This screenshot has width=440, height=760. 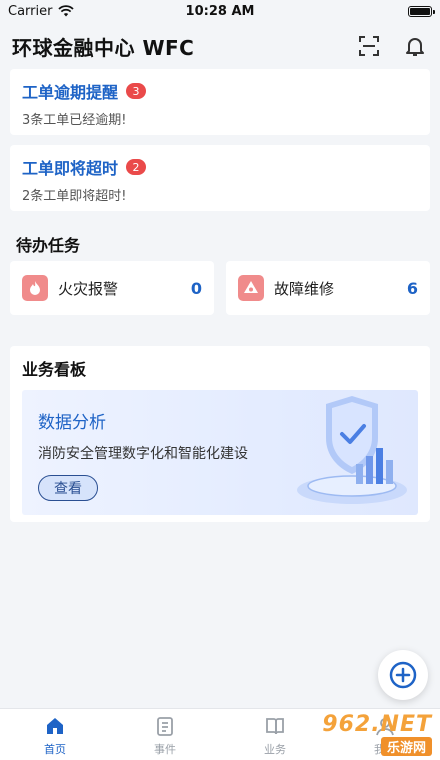 I want to click on tab-home: 首页, so click(x=55, y=736).